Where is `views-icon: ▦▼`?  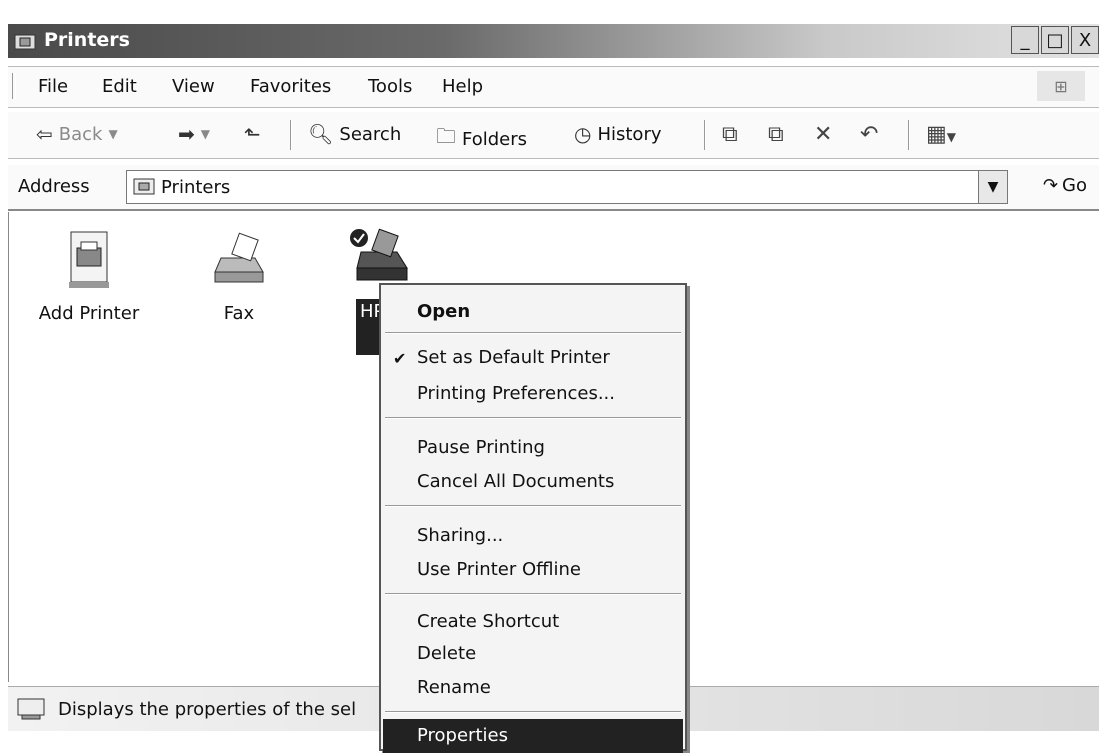 views-icon: ▦▼ is located at coordinates (941, 134).